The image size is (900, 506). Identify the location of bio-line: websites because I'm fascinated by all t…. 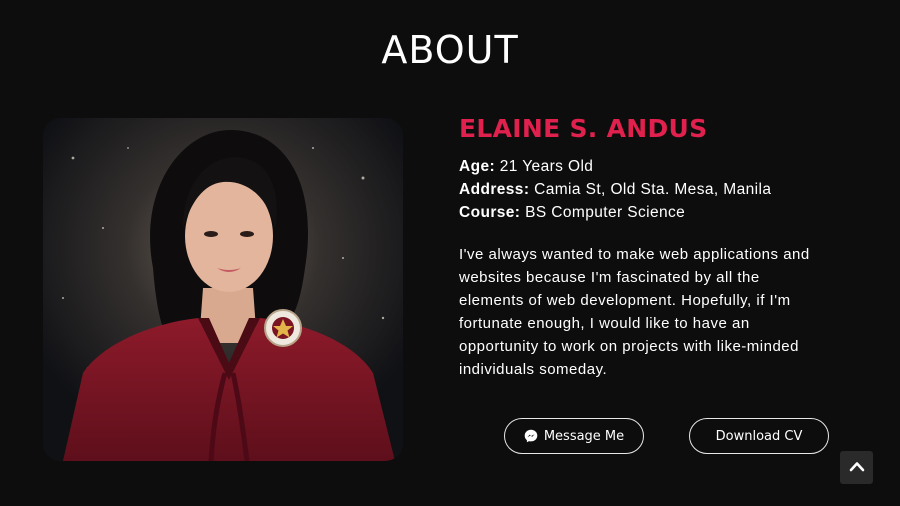
(609, 277).